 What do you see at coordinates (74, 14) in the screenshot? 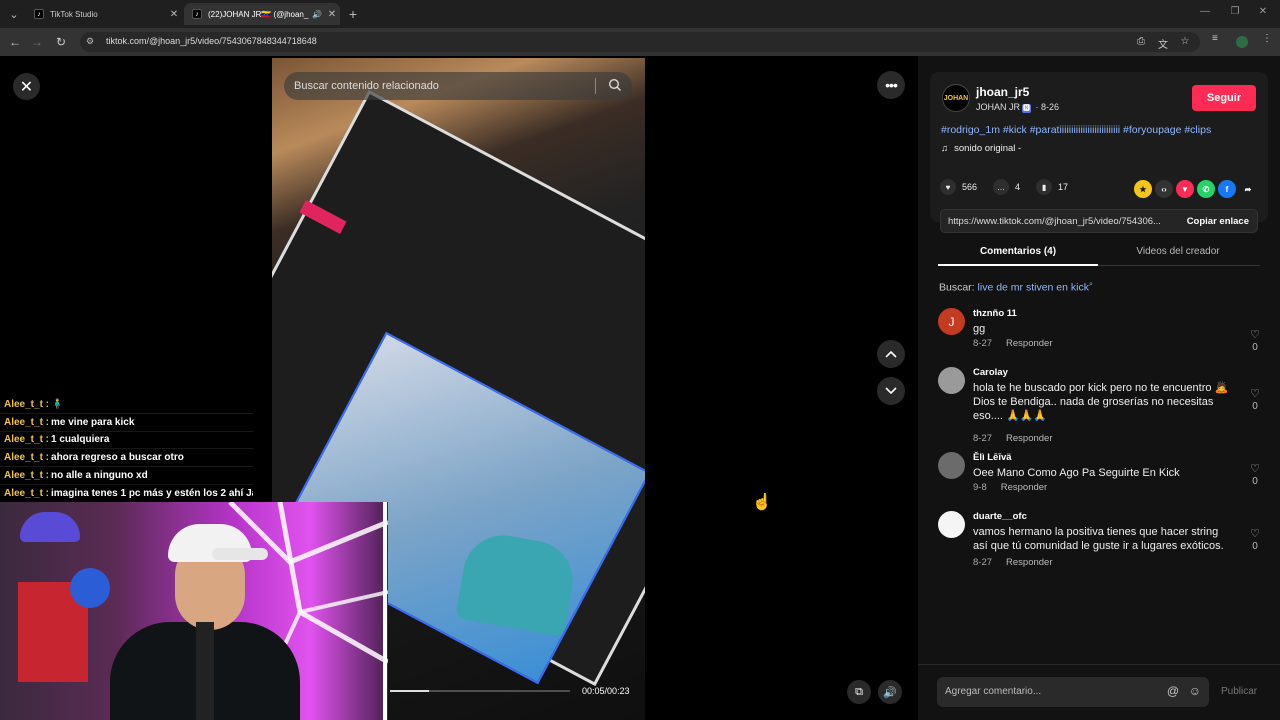
I see `tab-title: TikTok Studio` at bounding box center [74, 14].